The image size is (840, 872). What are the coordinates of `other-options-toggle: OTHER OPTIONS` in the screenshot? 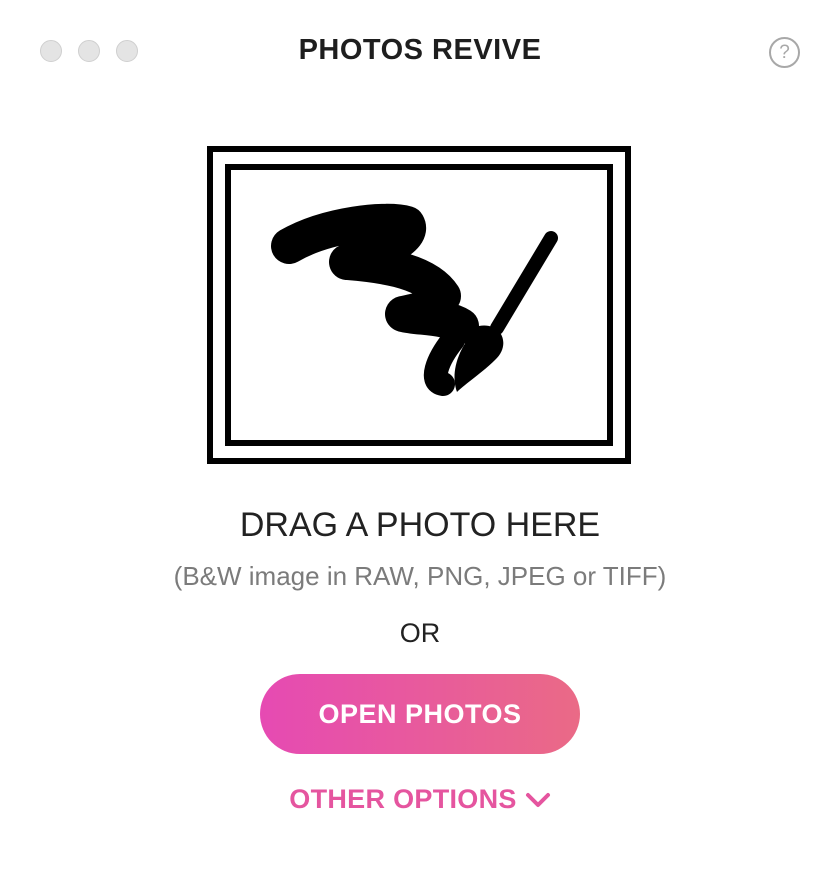 It's located at (420, 799).